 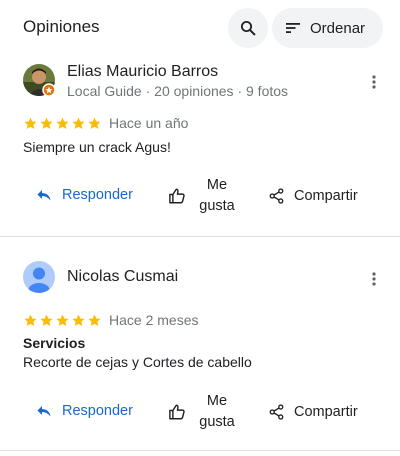 I want to click on reviews-header: Opiniones Ordenar, so click(x=200, y=28).